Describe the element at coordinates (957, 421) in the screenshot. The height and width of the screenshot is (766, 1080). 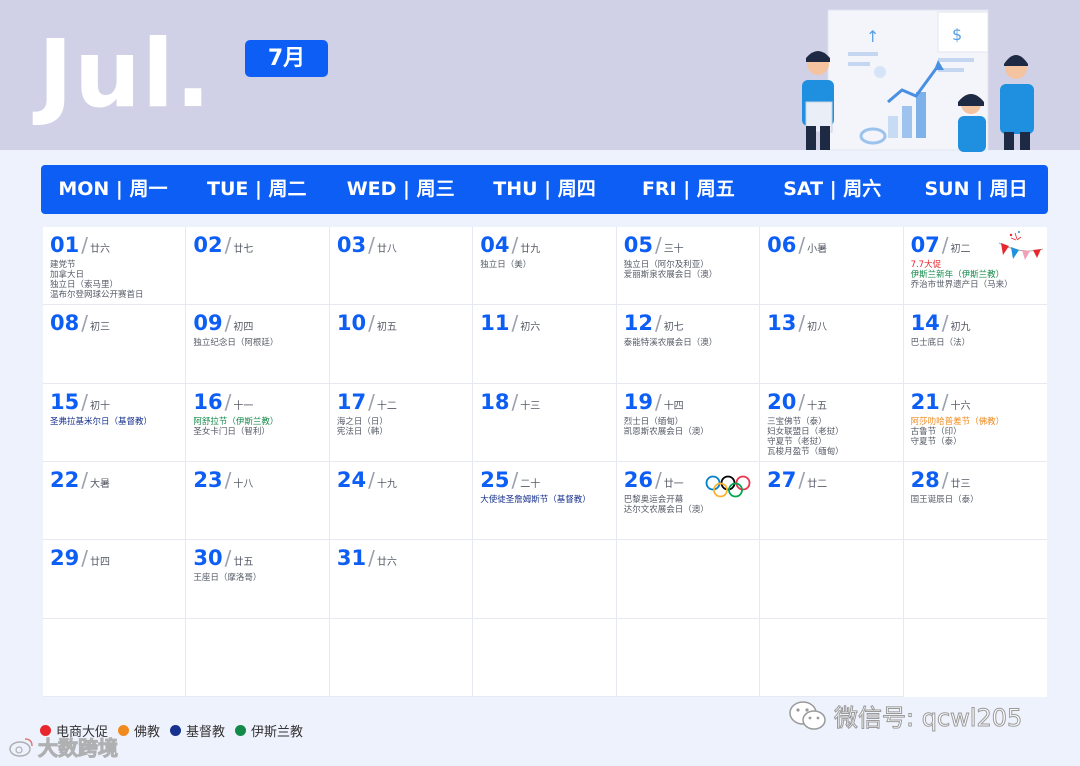
I see `event-item: 阿莎叻哈普差节（佛教）` at that location.